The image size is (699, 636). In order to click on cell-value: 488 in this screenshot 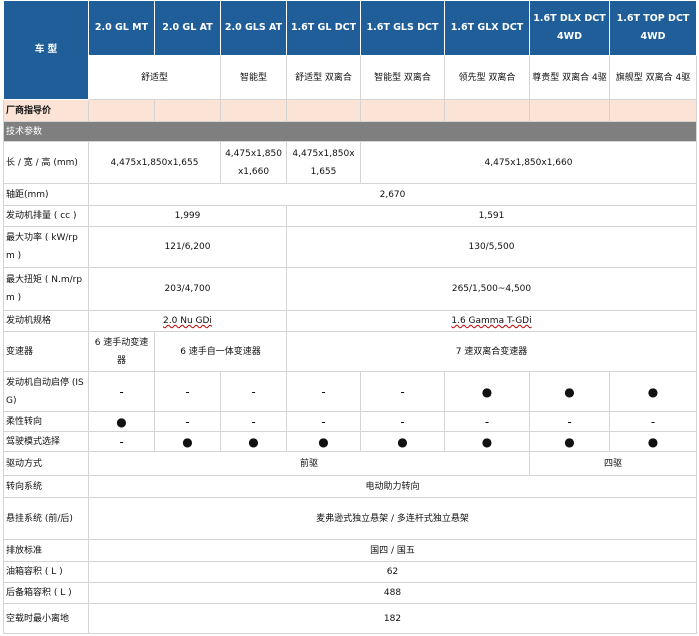, I will do `click(392, 593)`.